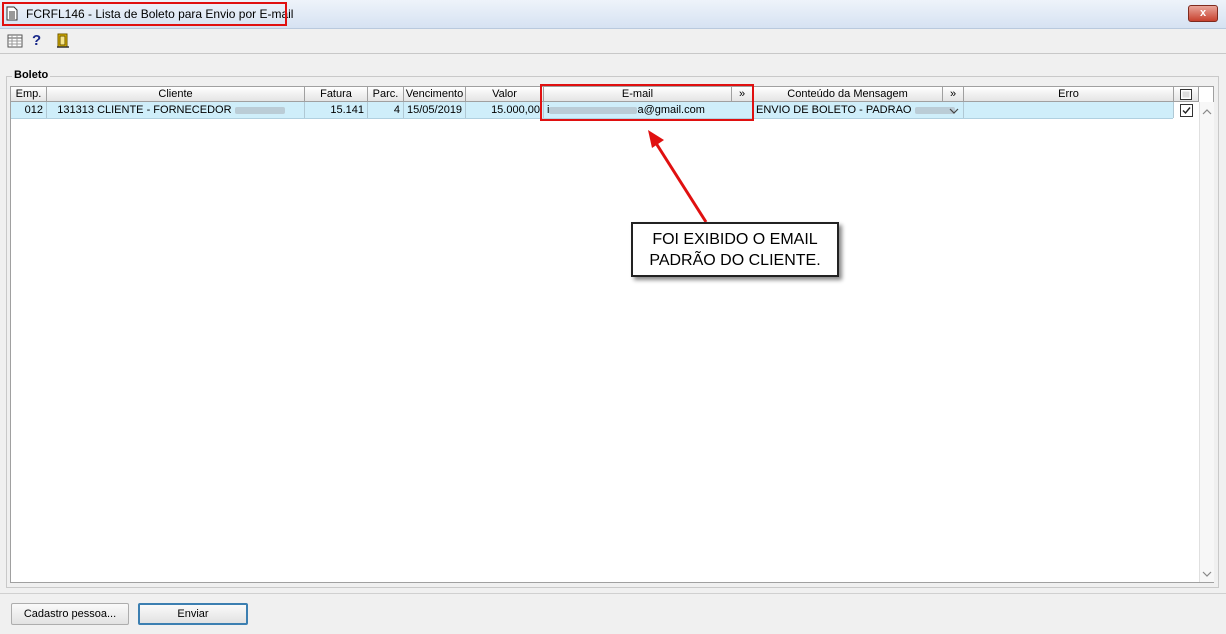 This screenshot has height=634, width=1226. Describe the element at coordinates (735, 249) in the screenshot. I see `annotation-note: FOI EXIBIDO O EMAIL PADRÃO DO CLIENTE.` at that location.